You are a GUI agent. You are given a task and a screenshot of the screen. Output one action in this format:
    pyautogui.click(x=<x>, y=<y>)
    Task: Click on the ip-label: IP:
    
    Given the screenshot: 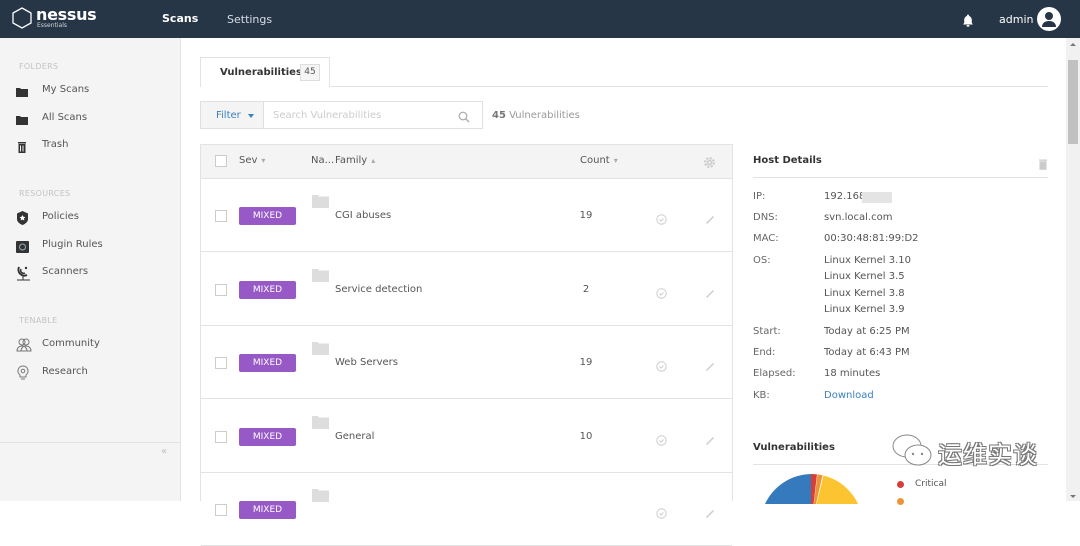 What is the action you would take?
    pyautogui.click(x=759, y=196)
    